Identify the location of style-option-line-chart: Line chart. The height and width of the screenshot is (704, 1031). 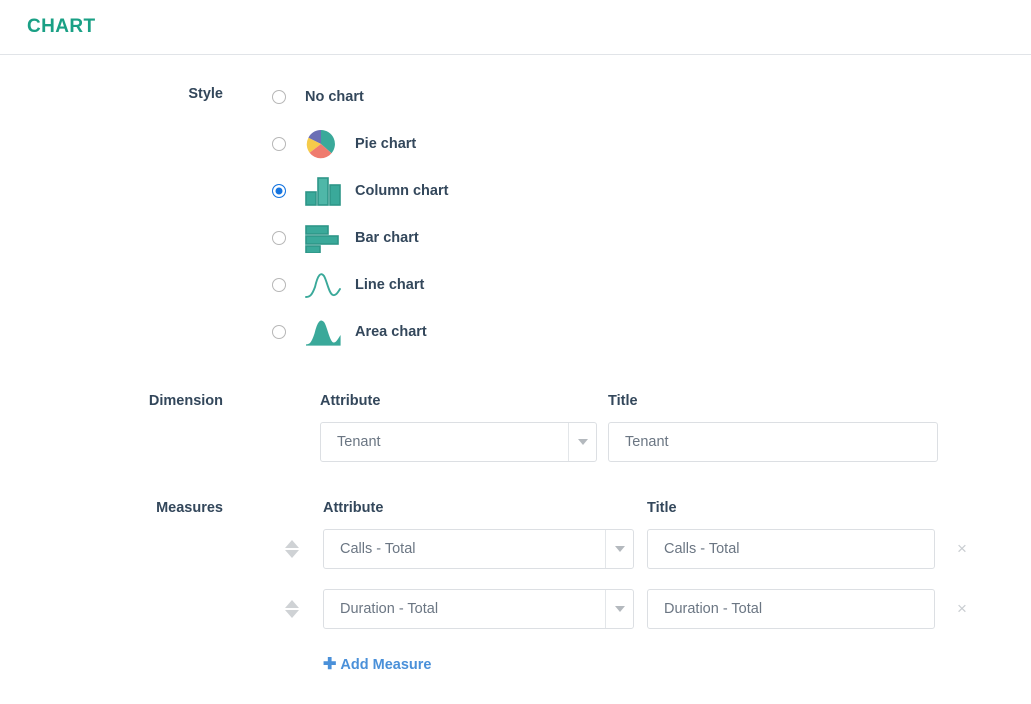
(360, 284).